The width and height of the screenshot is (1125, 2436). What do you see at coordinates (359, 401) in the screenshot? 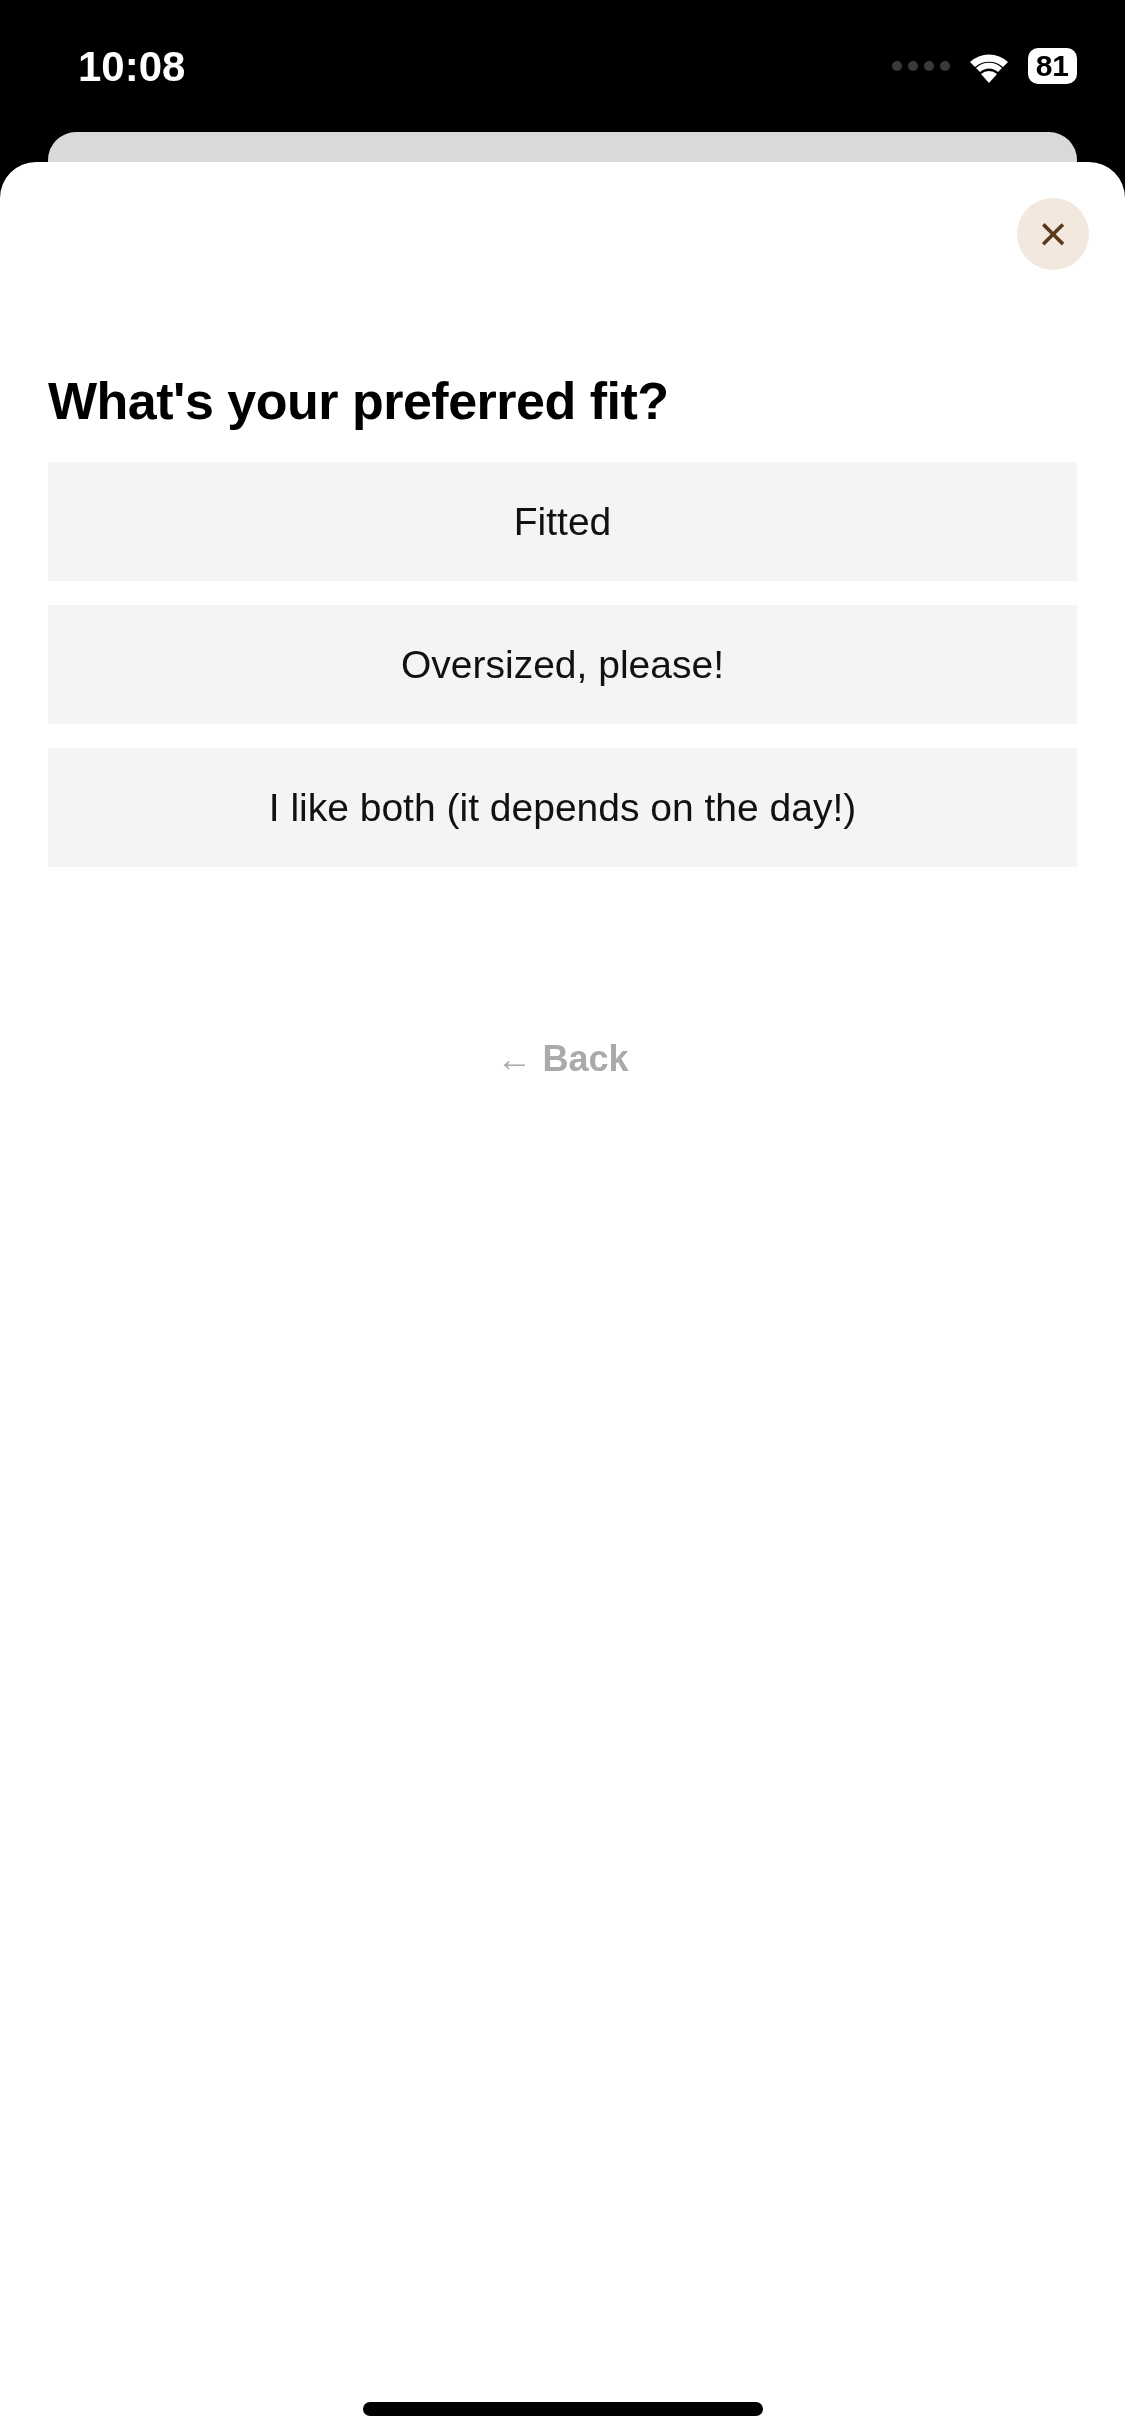
I see `question-title: What's your preferred fit?` at bounding box center [359, 401].